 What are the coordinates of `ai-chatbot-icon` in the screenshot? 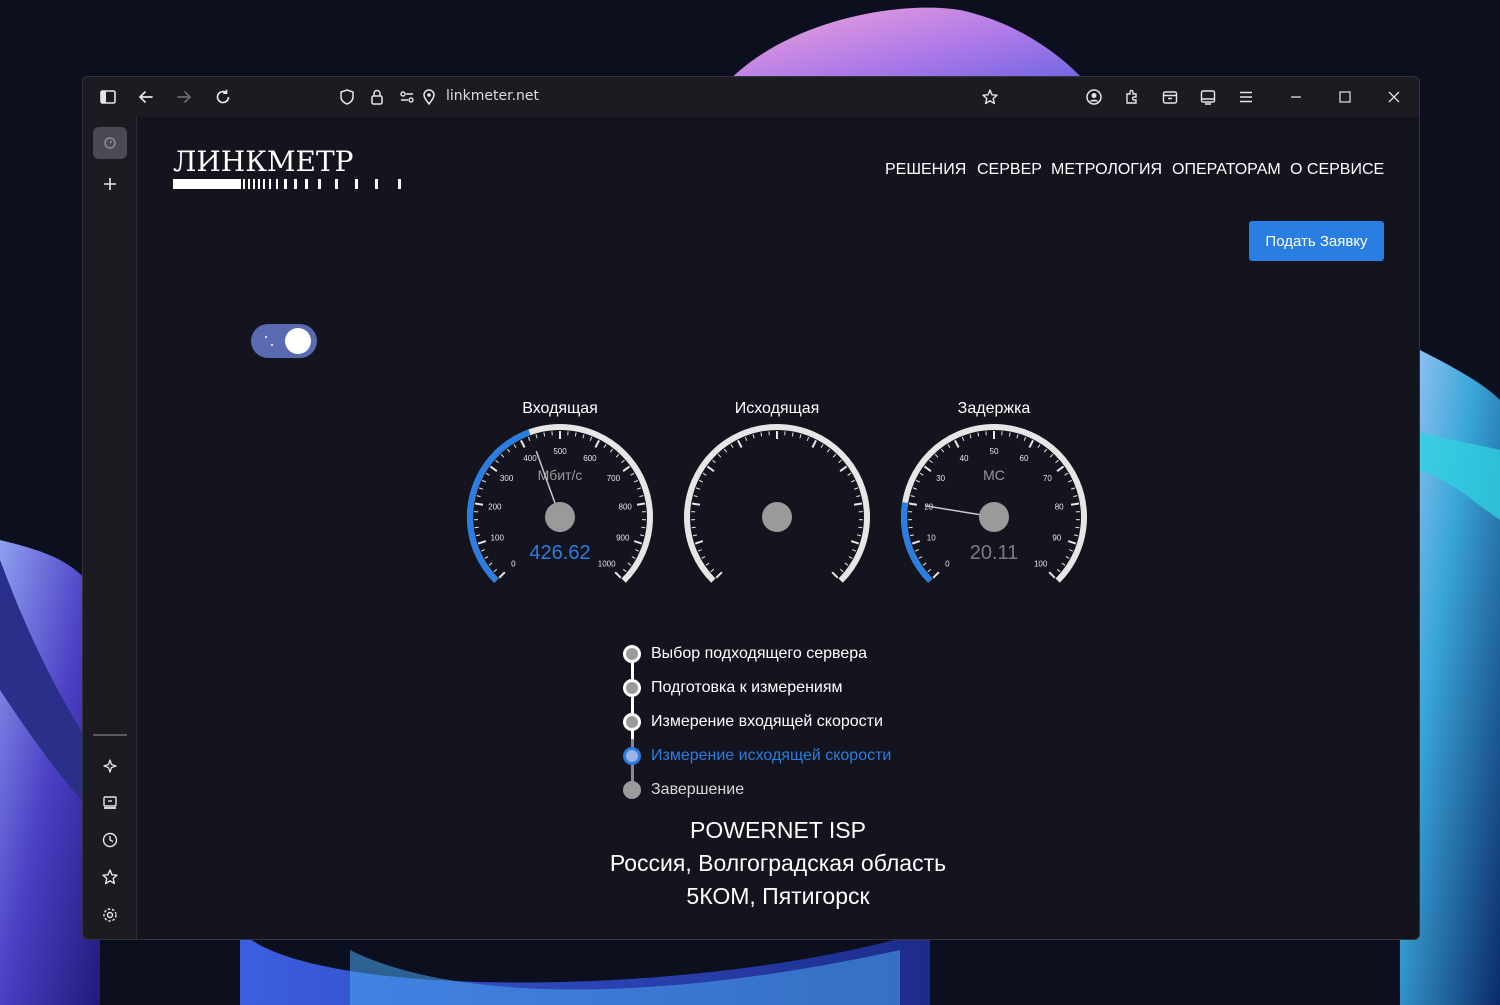 It's located at (110, 766).